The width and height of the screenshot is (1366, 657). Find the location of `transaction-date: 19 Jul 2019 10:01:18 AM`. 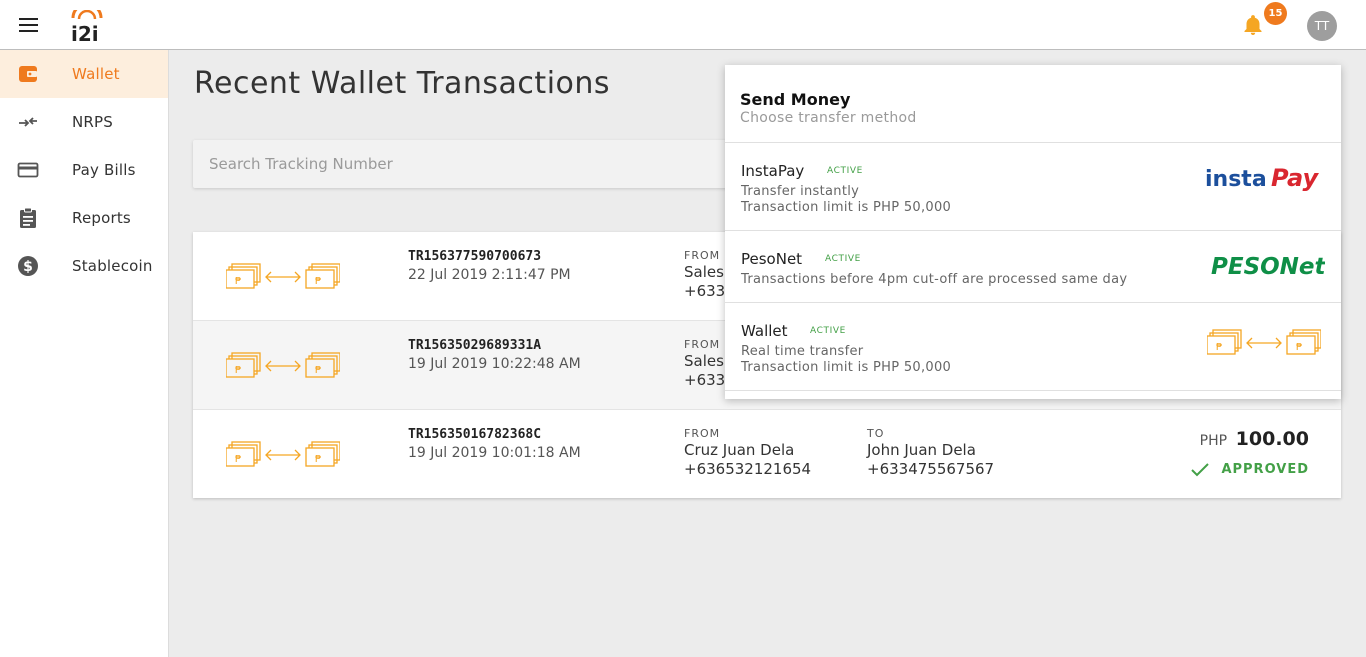

transaction-date: 19 Jul 2019 10:01:18 AM is located at coordinates (494, 453).